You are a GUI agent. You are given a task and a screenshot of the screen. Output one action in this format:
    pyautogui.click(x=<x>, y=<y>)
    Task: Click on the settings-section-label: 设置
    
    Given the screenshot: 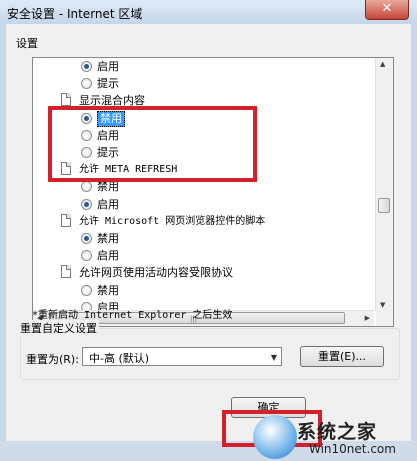 What is the action you would take?
    pyautogui.click(x=27, y=43)
    